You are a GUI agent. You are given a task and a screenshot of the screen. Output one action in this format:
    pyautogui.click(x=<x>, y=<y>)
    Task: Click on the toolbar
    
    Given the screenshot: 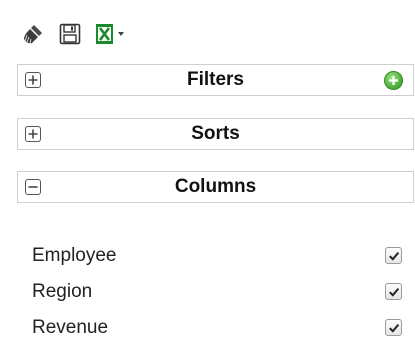 What is the action you would take?
    pyautogui.click(x=75, y=34)
    